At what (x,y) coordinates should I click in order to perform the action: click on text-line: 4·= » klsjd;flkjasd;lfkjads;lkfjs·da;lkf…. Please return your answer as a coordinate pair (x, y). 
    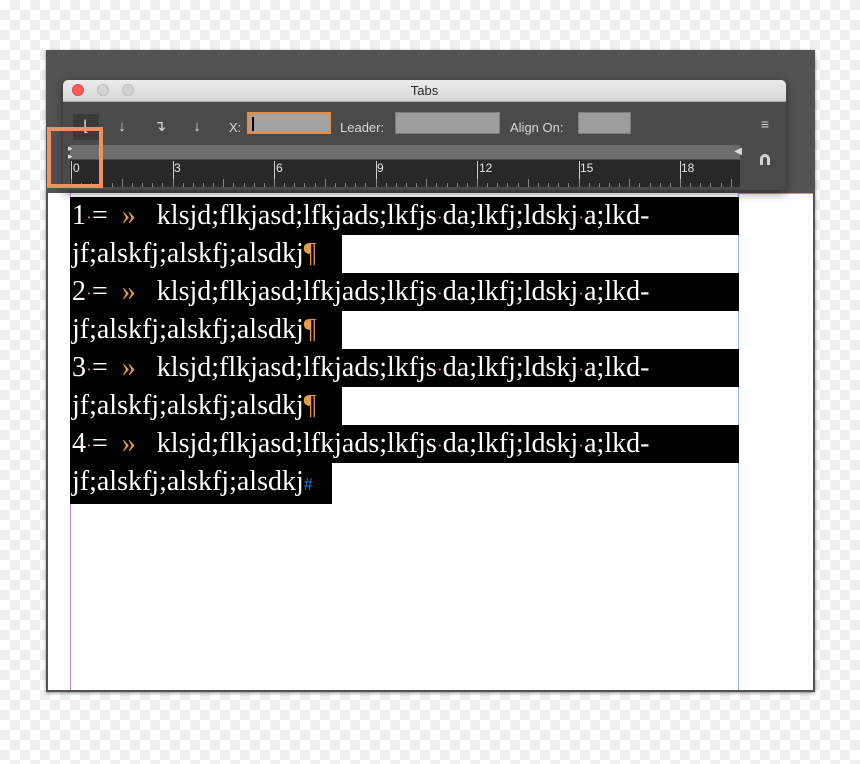
    Looking at the image, I should click on (404, 444).